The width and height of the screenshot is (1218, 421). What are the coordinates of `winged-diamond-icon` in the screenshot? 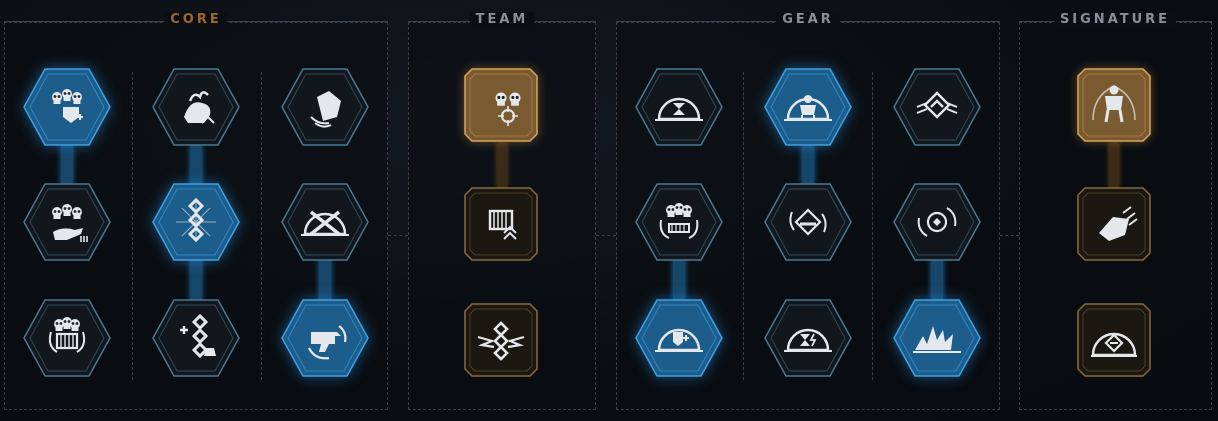 It's located at (937, 107).